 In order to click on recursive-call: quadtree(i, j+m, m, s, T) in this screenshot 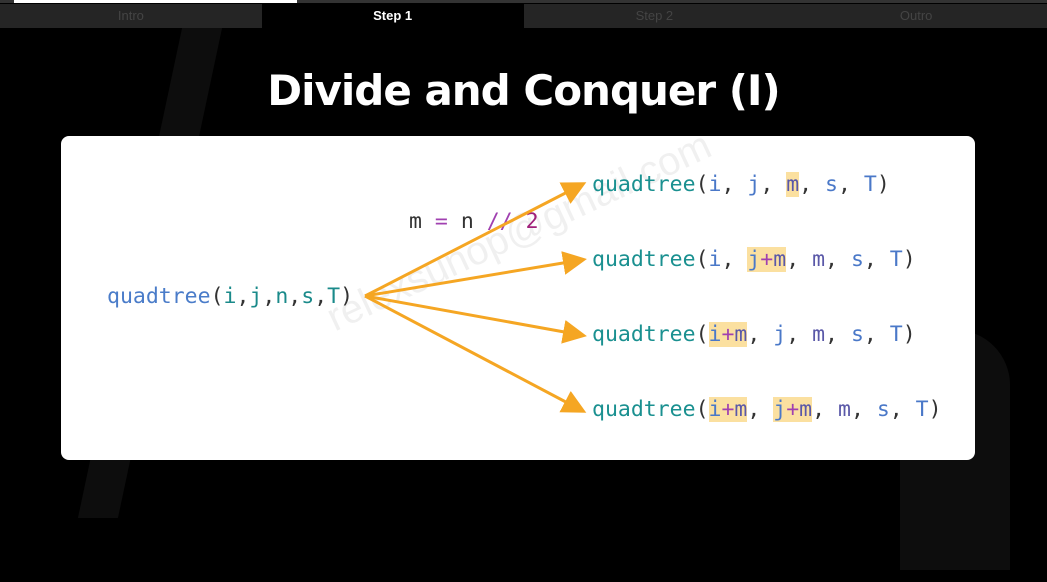, I will do `click(754, 260)`.